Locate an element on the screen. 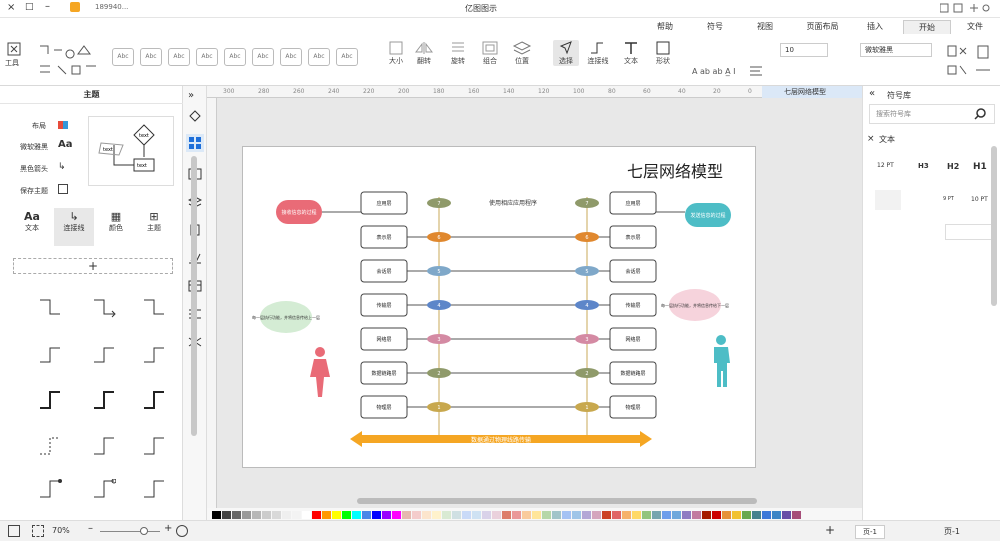 This screenshot has height=541, width=1000. style-preset-5: Abc is located at coordinates (263, 57).